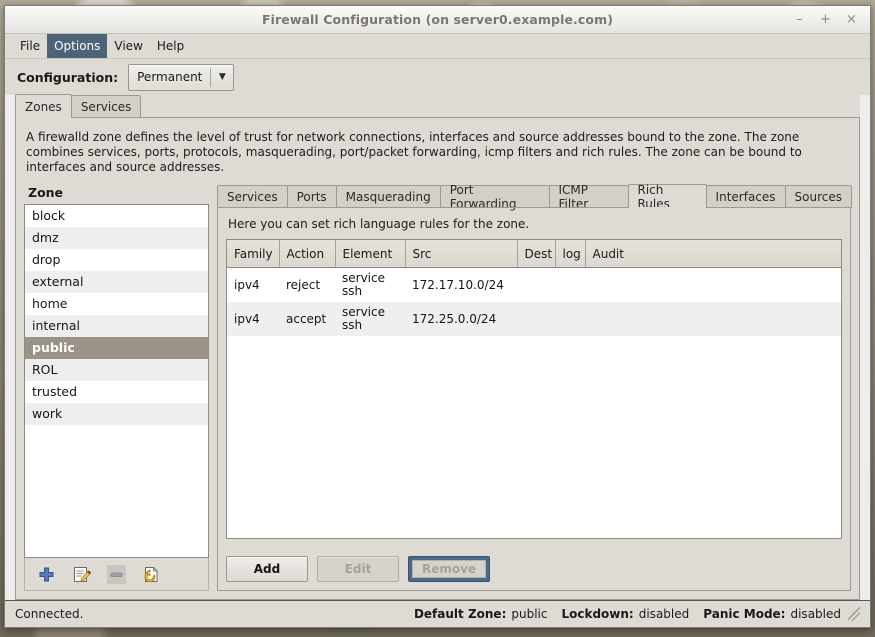 The image size is (875, 637). I want to click on column-header-family: Family, so click(253, 254).